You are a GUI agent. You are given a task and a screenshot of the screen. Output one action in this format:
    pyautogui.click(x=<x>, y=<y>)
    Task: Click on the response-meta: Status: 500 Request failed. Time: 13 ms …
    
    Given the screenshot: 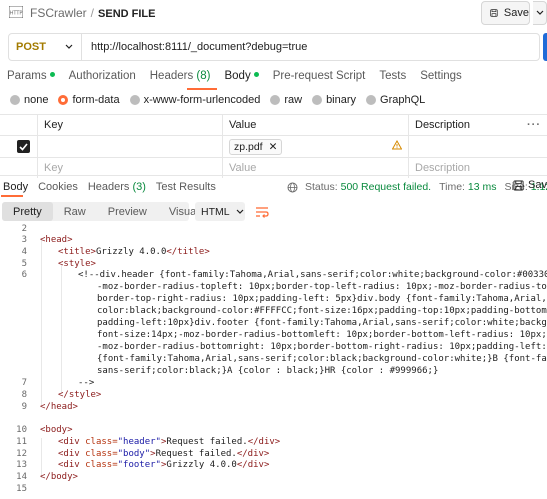 What is the action you would take?
    pyautogui.click(x=417, y=187)
    